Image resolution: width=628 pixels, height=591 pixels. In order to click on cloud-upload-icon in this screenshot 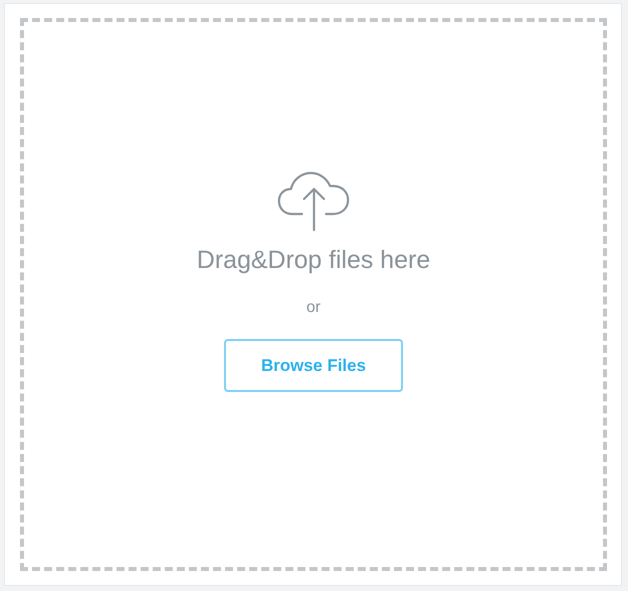, I will do `click(314, 201)`.